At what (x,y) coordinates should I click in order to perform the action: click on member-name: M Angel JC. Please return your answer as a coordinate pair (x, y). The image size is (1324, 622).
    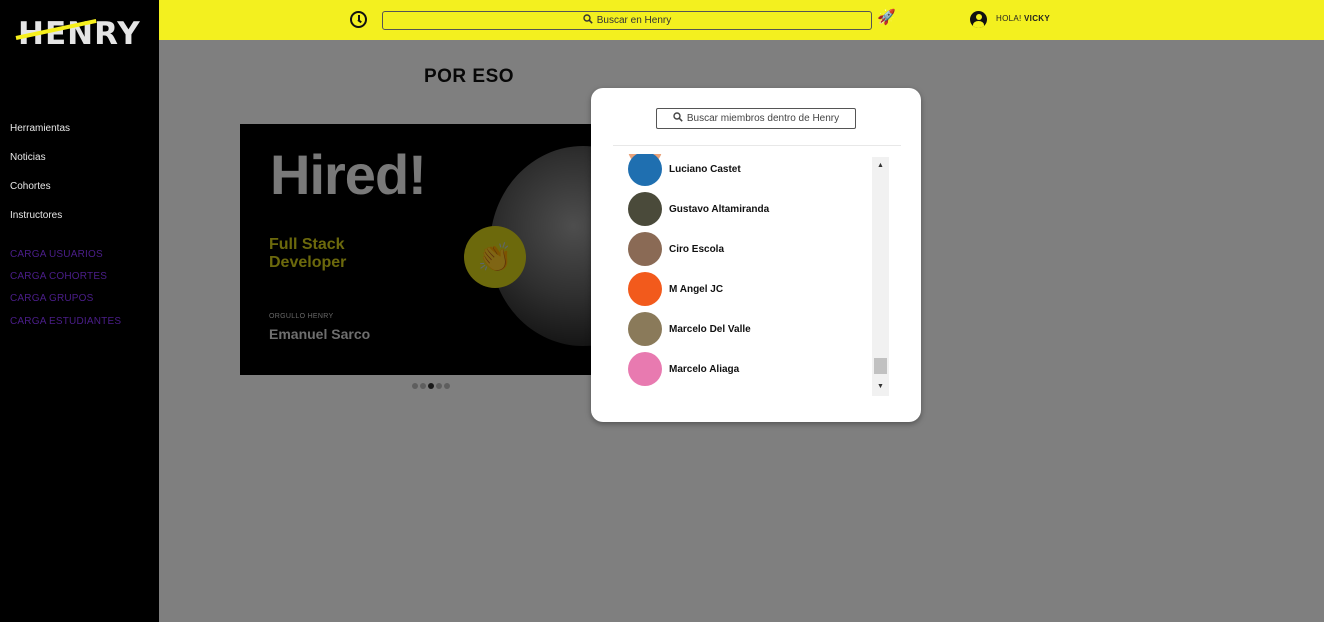
    Looking at the image, I should click on (696, 289).